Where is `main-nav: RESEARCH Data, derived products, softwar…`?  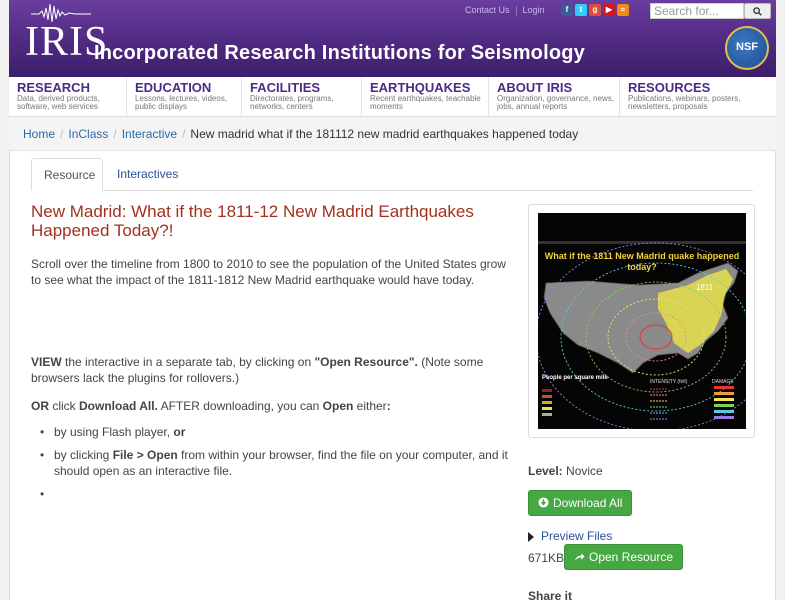
main-nav: RESEARCH Data, derived products, softwar… is located at coordinates (392, 97).